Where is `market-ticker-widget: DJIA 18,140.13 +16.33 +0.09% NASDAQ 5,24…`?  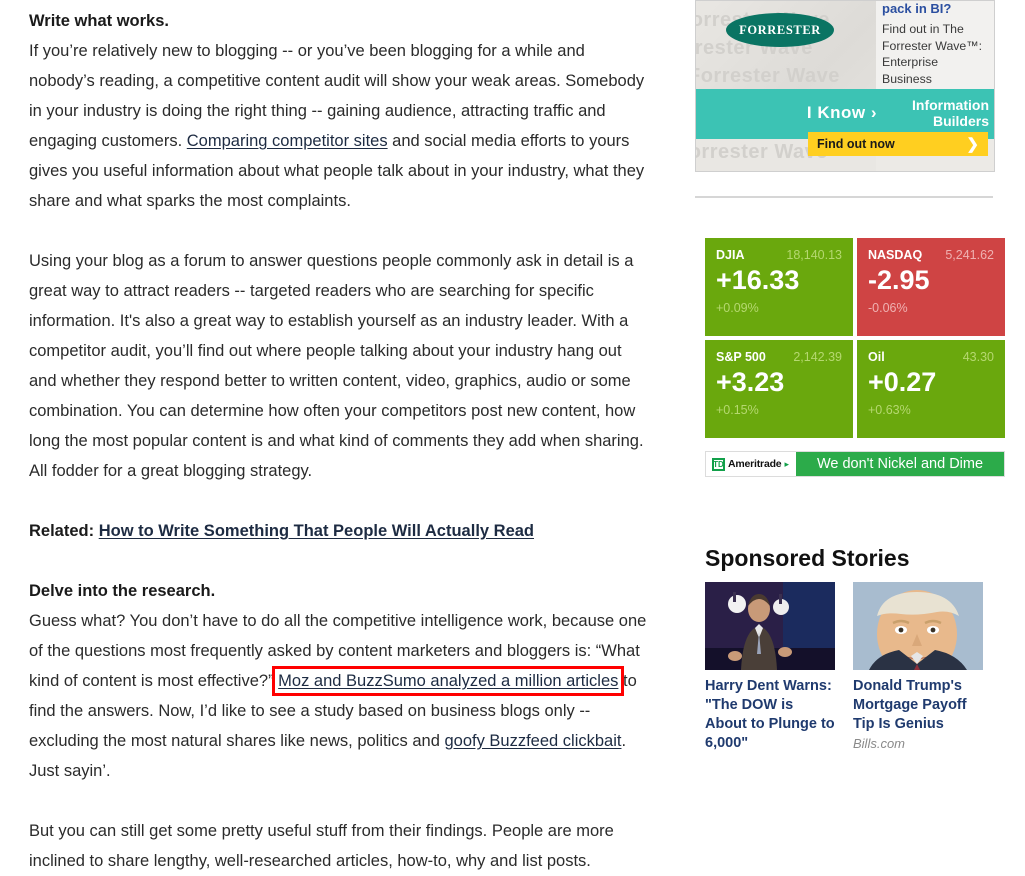 market-ticker-widget: DJIA 18,140.13 +16.33 +0.09% NASDAQ 5,24… is located at coordinates (855, 338).